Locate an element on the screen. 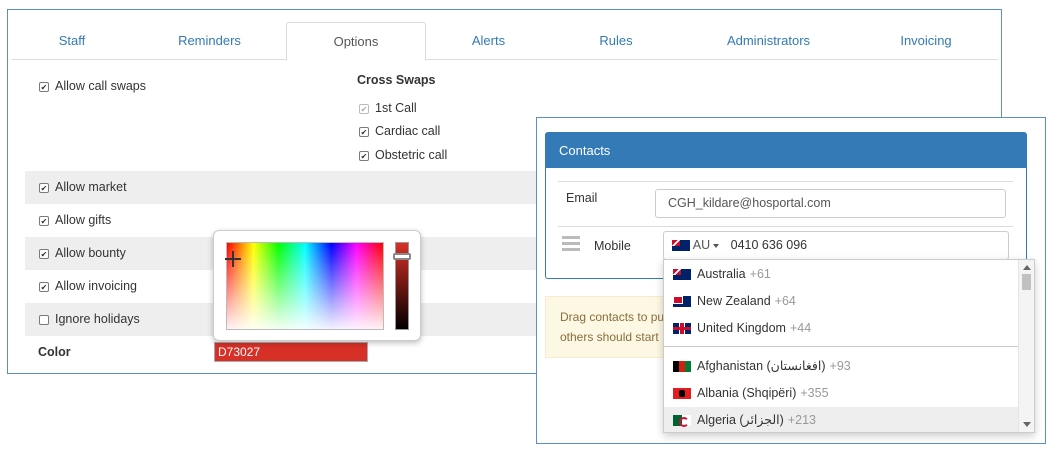 The image size is (1058, 455). dropdown-scrollbar is located at coordinates (1026, 346).